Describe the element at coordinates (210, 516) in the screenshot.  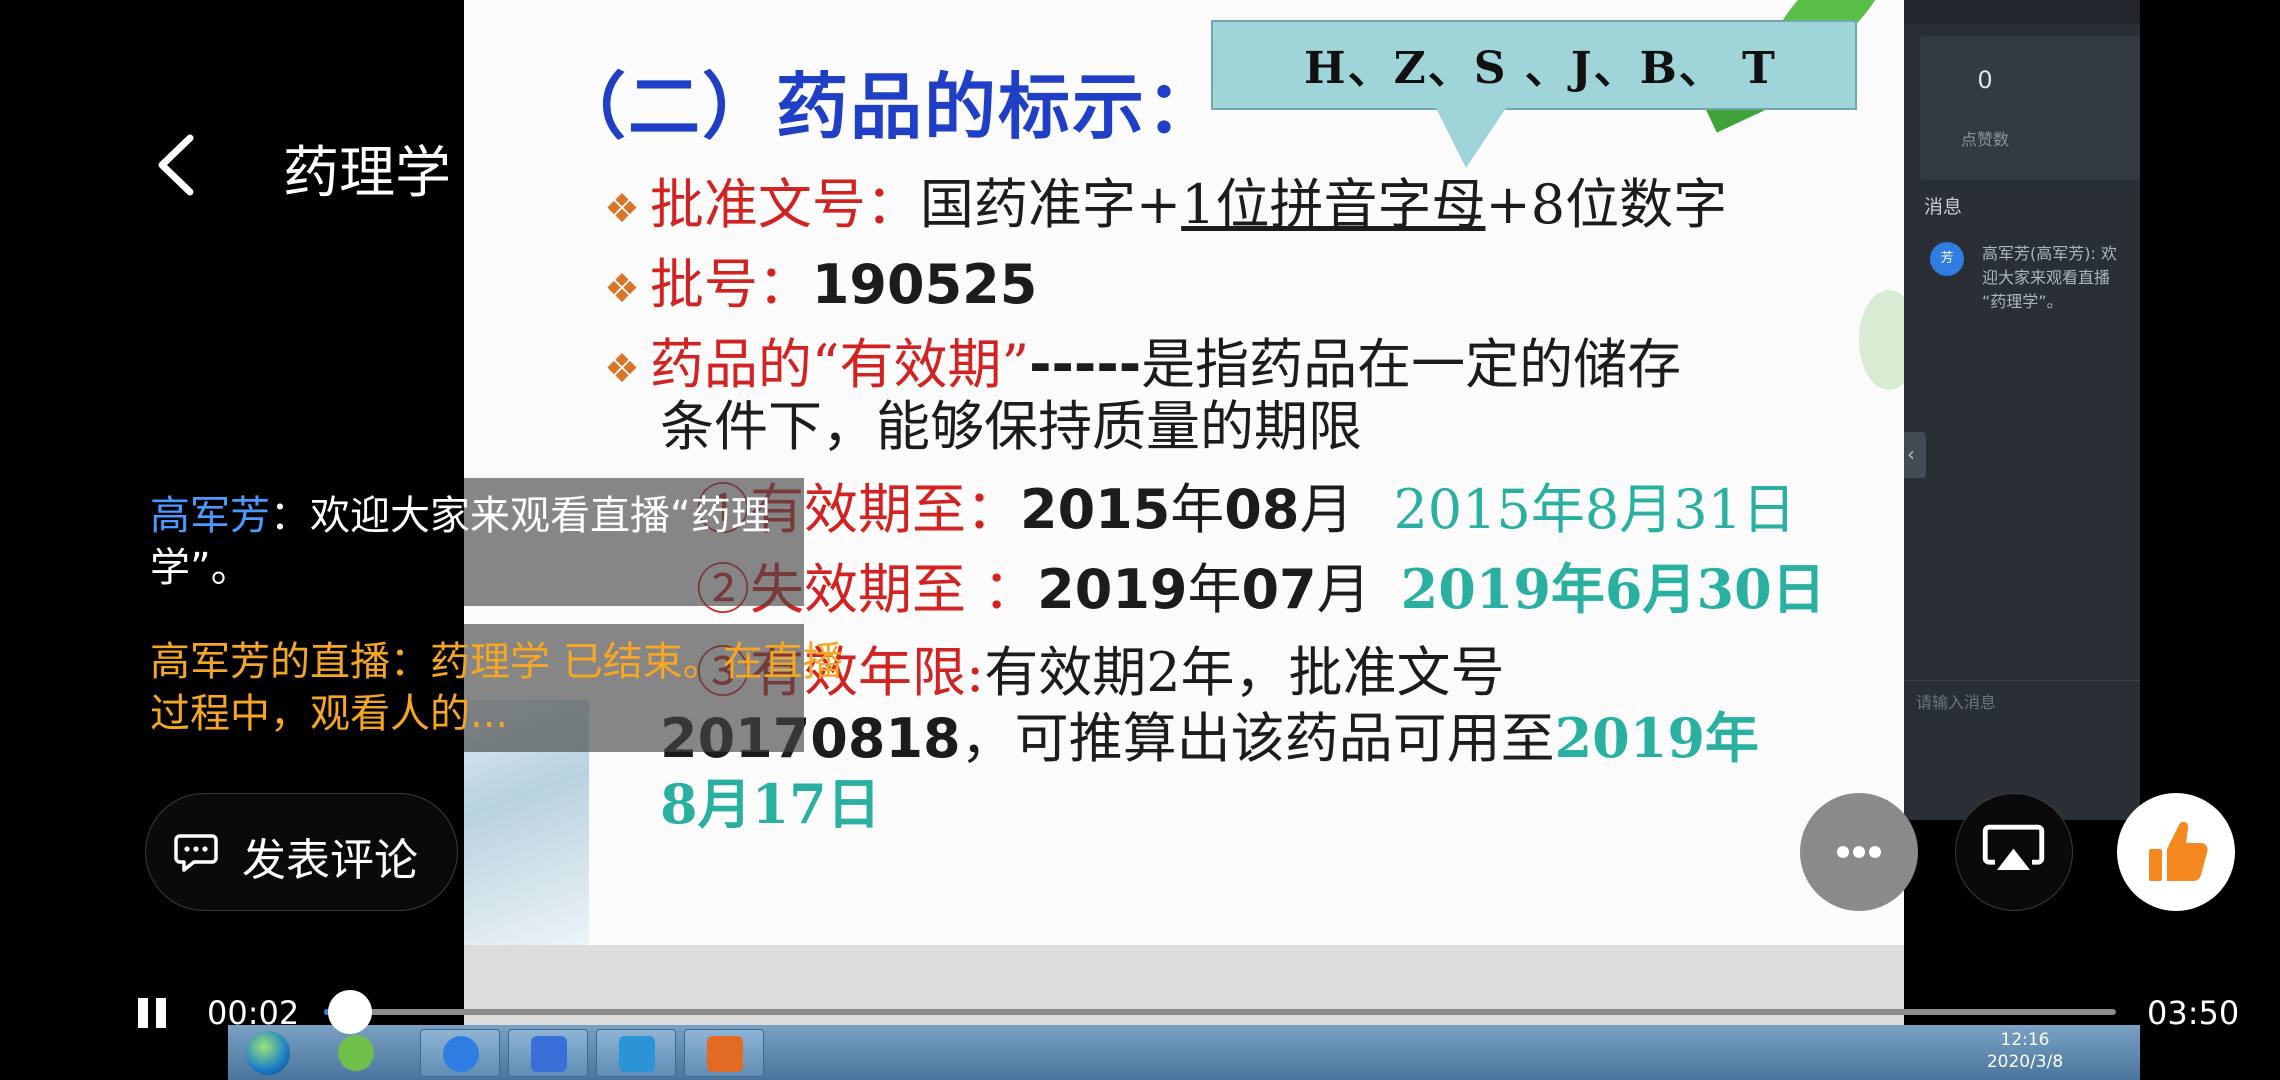
I see `chat-username: 高军芳` at that location.